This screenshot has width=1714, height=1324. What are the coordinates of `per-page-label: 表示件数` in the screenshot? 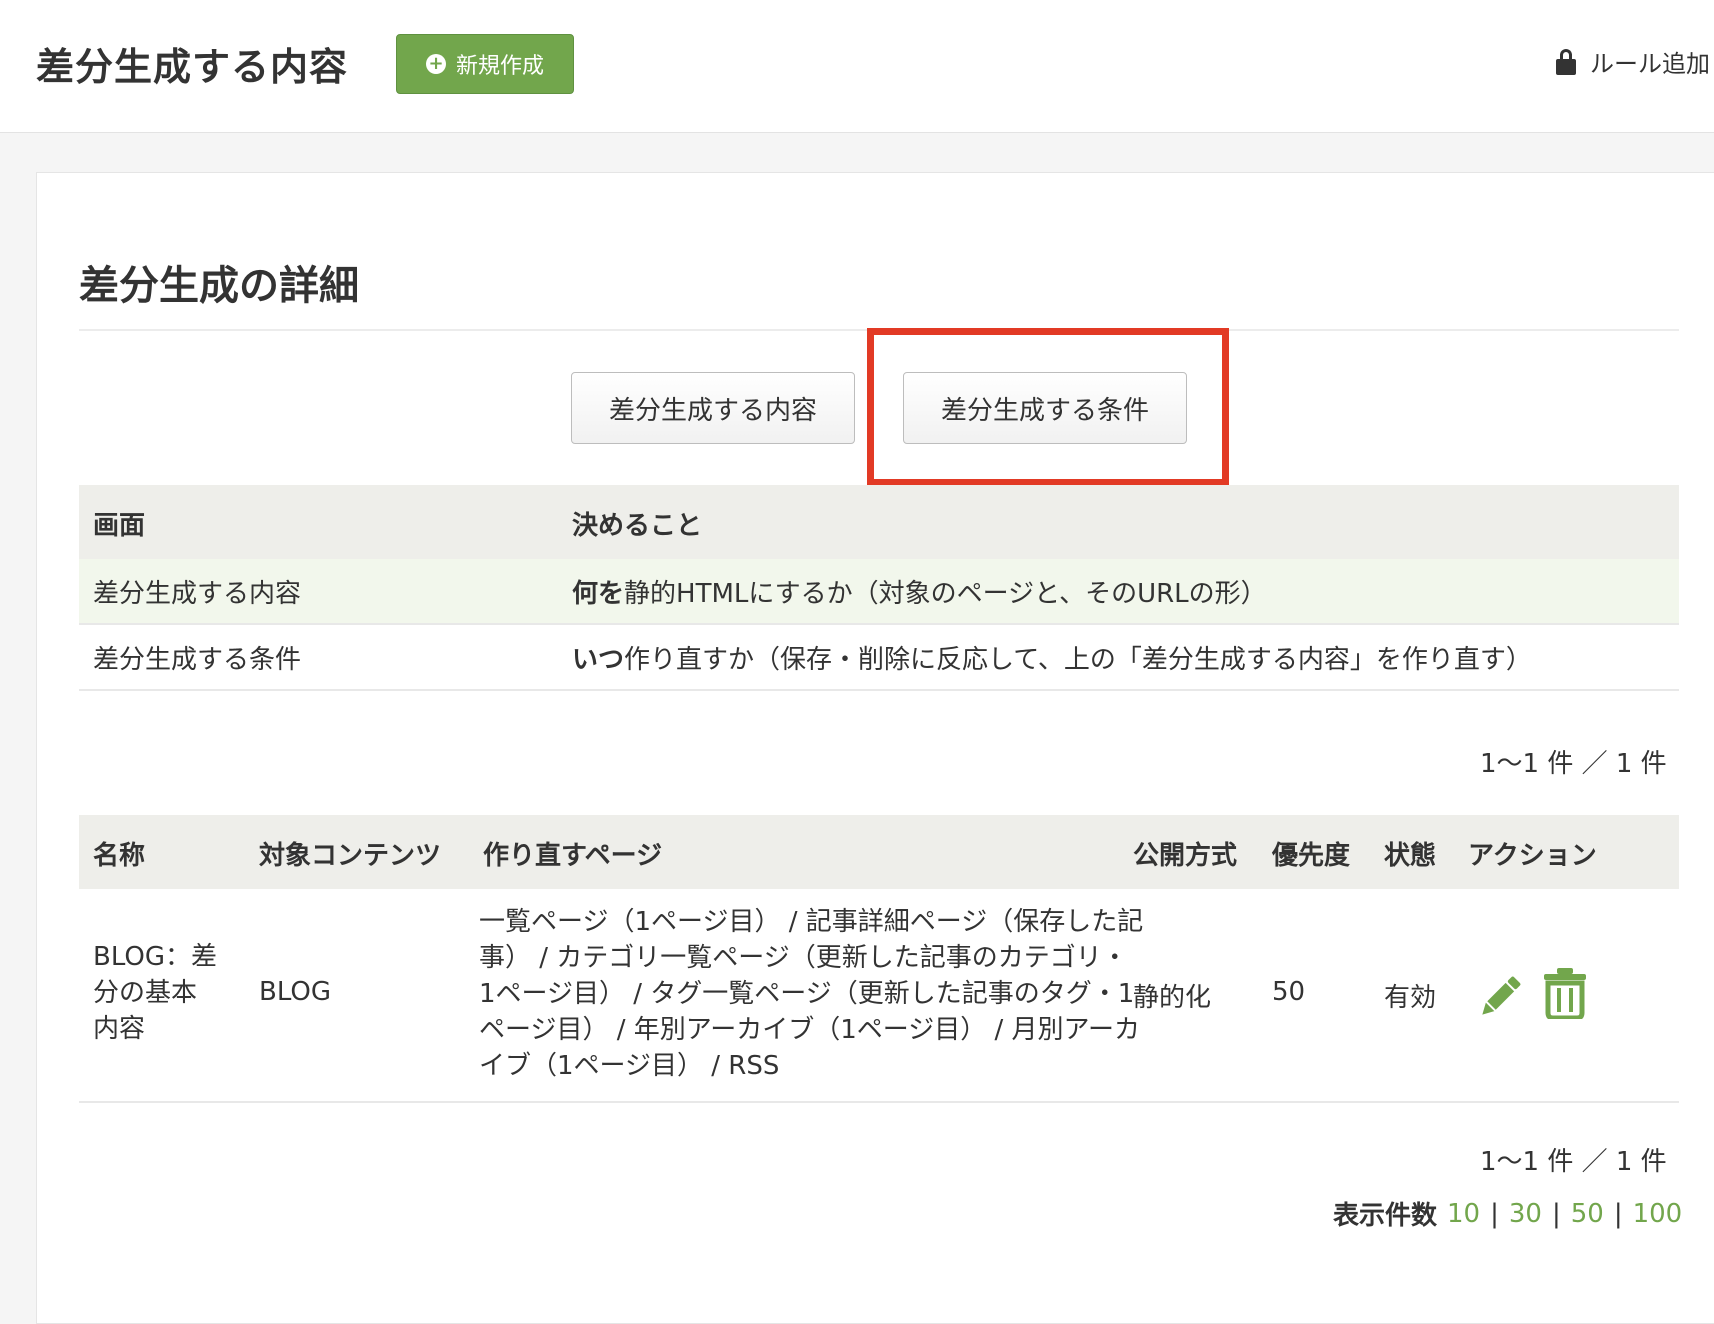 It's located at (1385, 1216).